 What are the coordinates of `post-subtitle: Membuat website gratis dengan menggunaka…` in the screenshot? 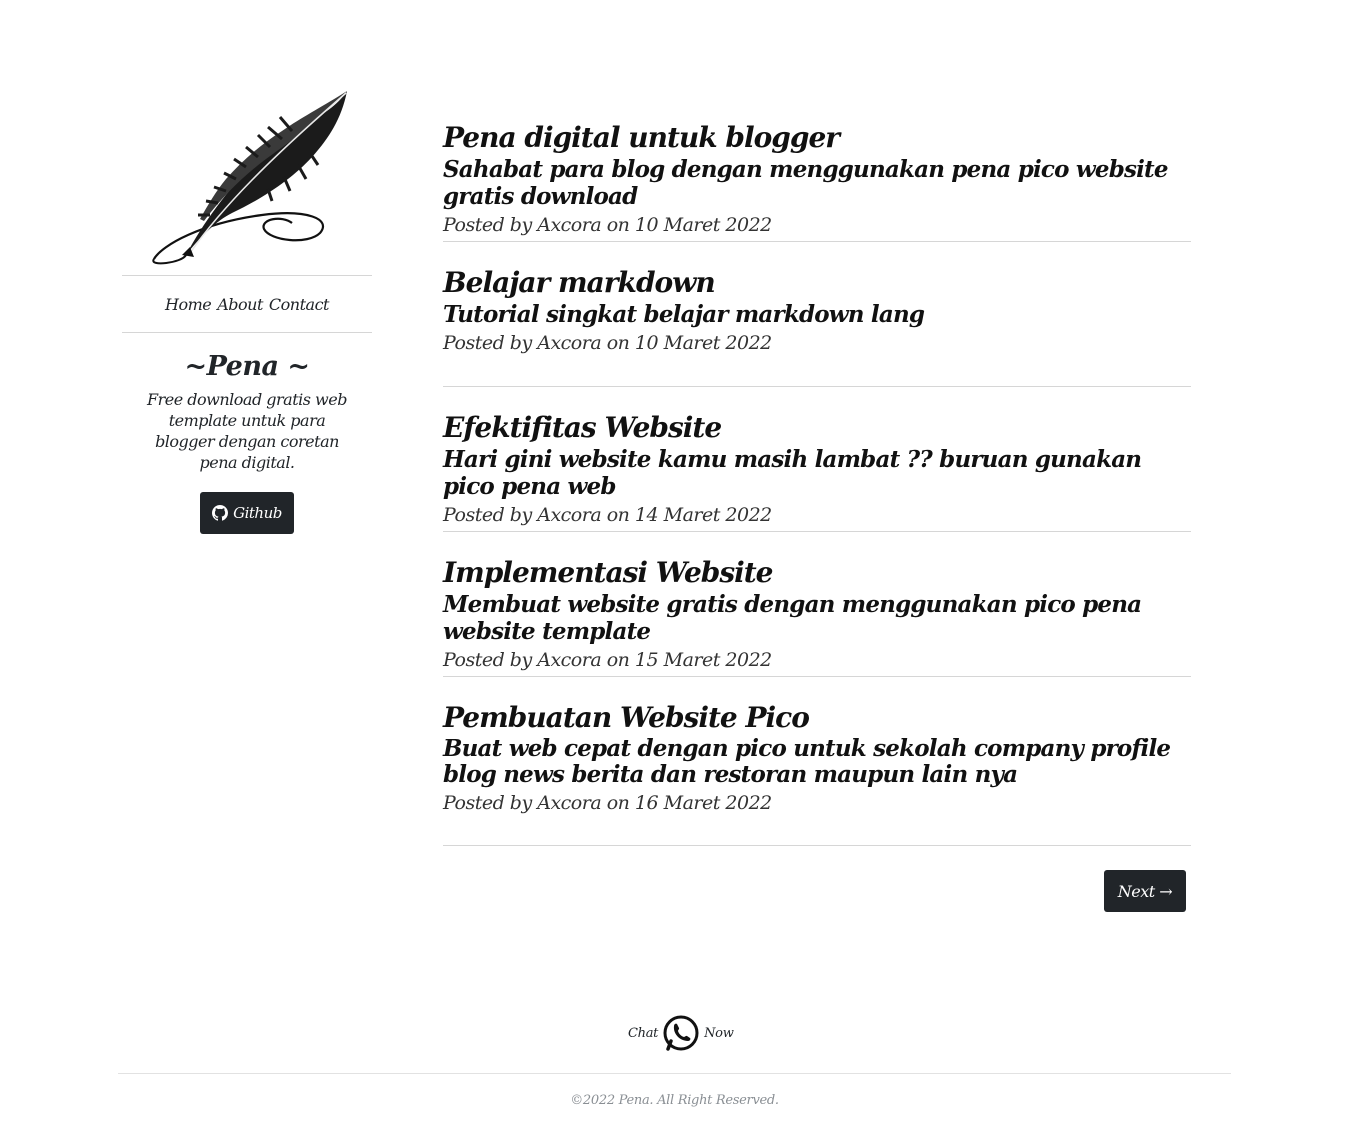 It's located at (817, 618).